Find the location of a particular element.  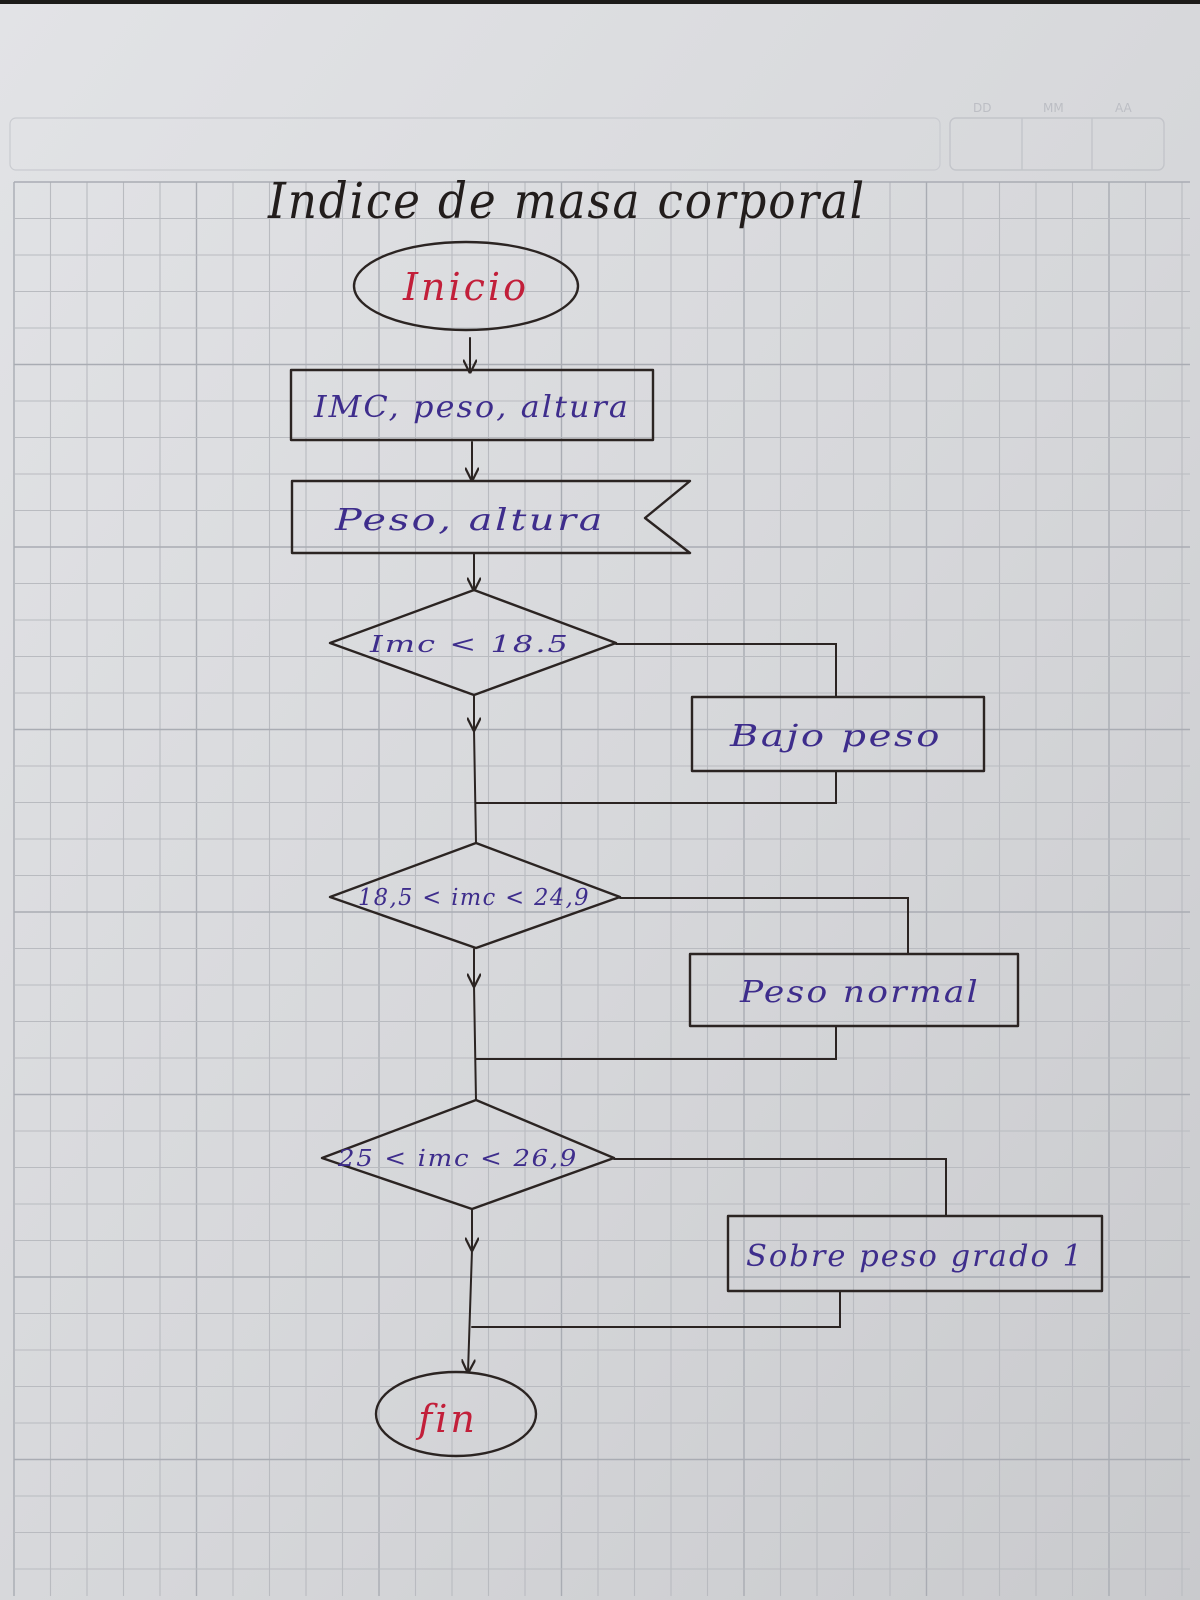

end-label: fin is located at coordinates (446, 1419).